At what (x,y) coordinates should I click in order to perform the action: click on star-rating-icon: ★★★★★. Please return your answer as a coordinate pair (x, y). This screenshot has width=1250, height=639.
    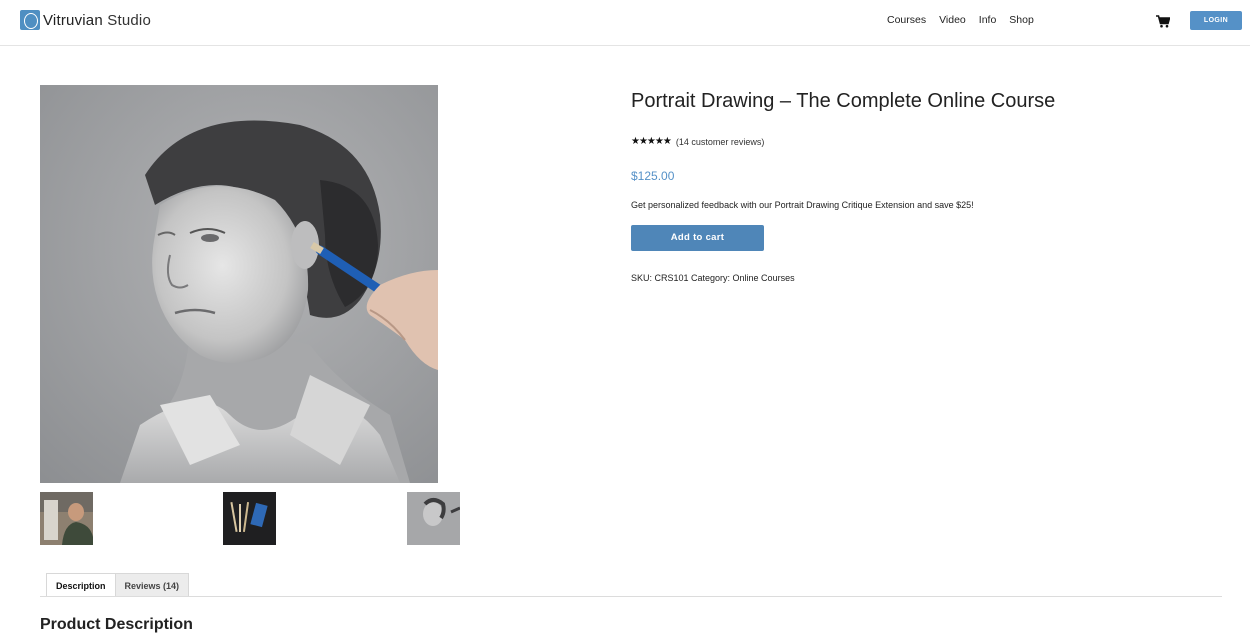
    Looking at the image, I should click on (651, 141).